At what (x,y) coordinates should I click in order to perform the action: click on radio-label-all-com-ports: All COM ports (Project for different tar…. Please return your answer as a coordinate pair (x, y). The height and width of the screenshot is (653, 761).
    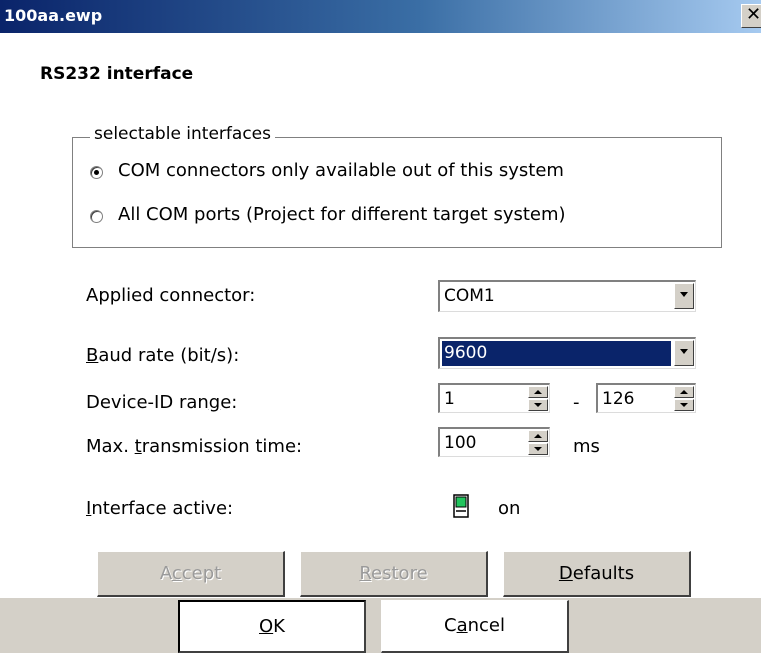
    Looking at the image, I should click on (342, 214).